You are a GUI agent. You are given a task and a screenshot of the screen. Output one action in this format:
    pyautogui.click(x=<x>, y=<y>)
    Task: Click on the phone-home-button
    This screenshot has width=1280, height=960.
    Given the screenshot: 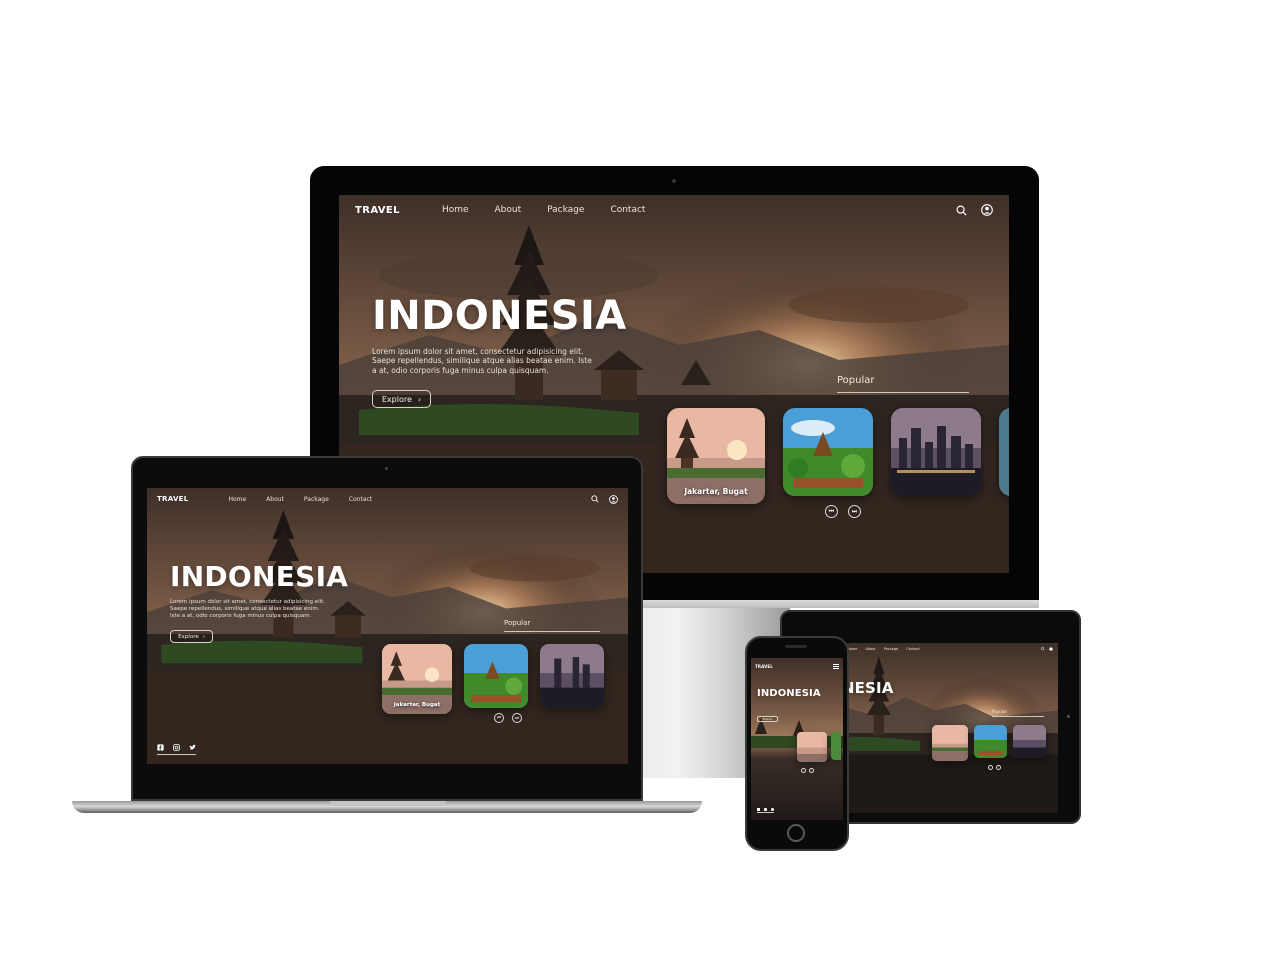 What is the action you would take?
    pyautogui.click(x=796, y=833)
    